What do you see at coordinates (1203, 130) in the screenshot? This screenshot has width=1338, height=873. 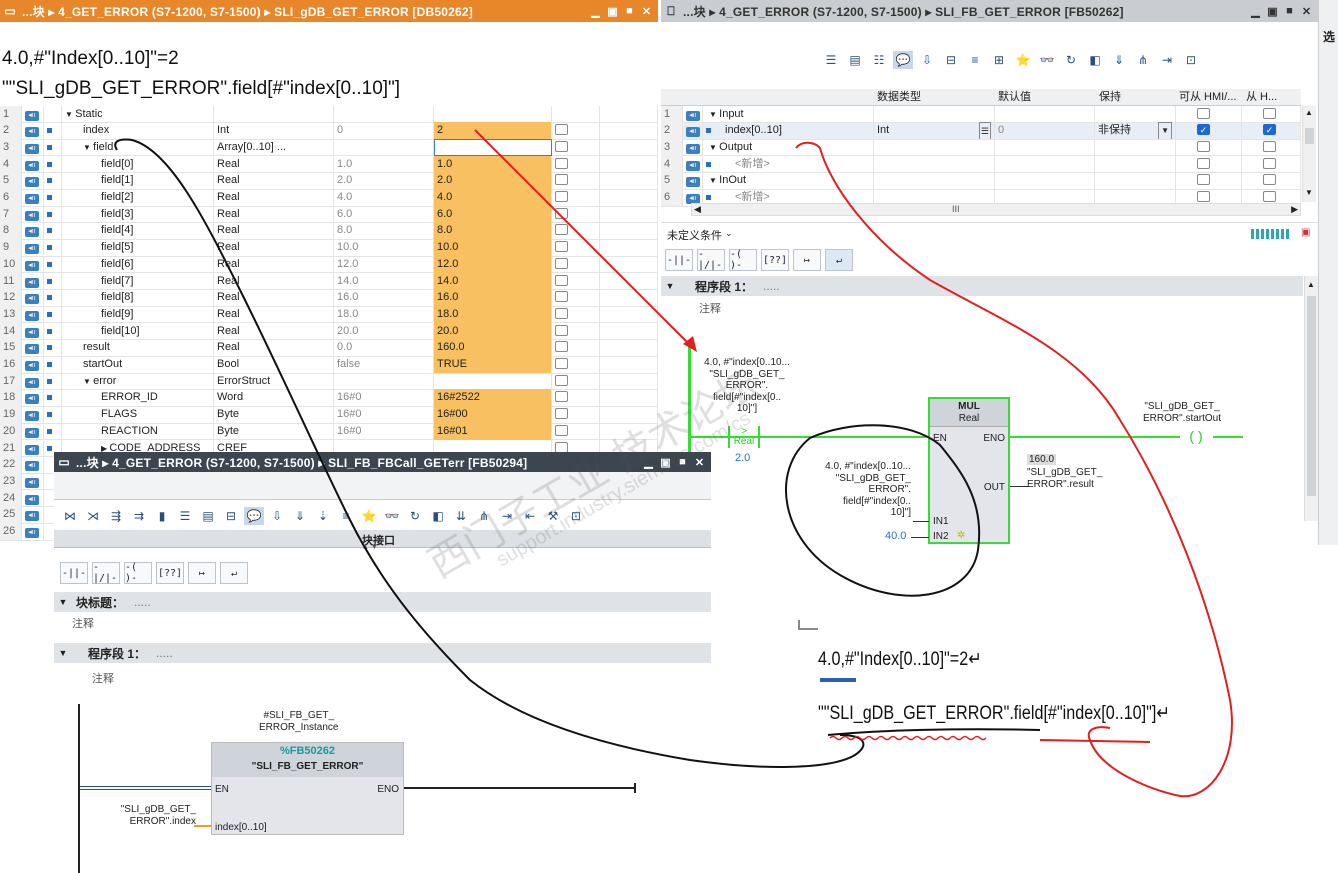 I see `checkbox-icon: ✓` at bounding box center [1203, 130].